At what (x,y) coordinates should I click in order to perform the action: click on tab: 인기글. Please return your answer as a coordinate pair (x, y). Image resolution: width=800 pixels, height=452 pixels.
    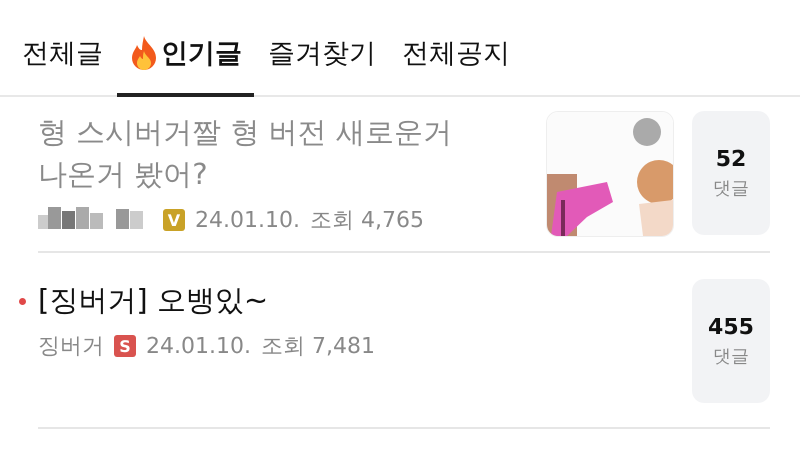
    Looking at the image, I should click on (185, 66).